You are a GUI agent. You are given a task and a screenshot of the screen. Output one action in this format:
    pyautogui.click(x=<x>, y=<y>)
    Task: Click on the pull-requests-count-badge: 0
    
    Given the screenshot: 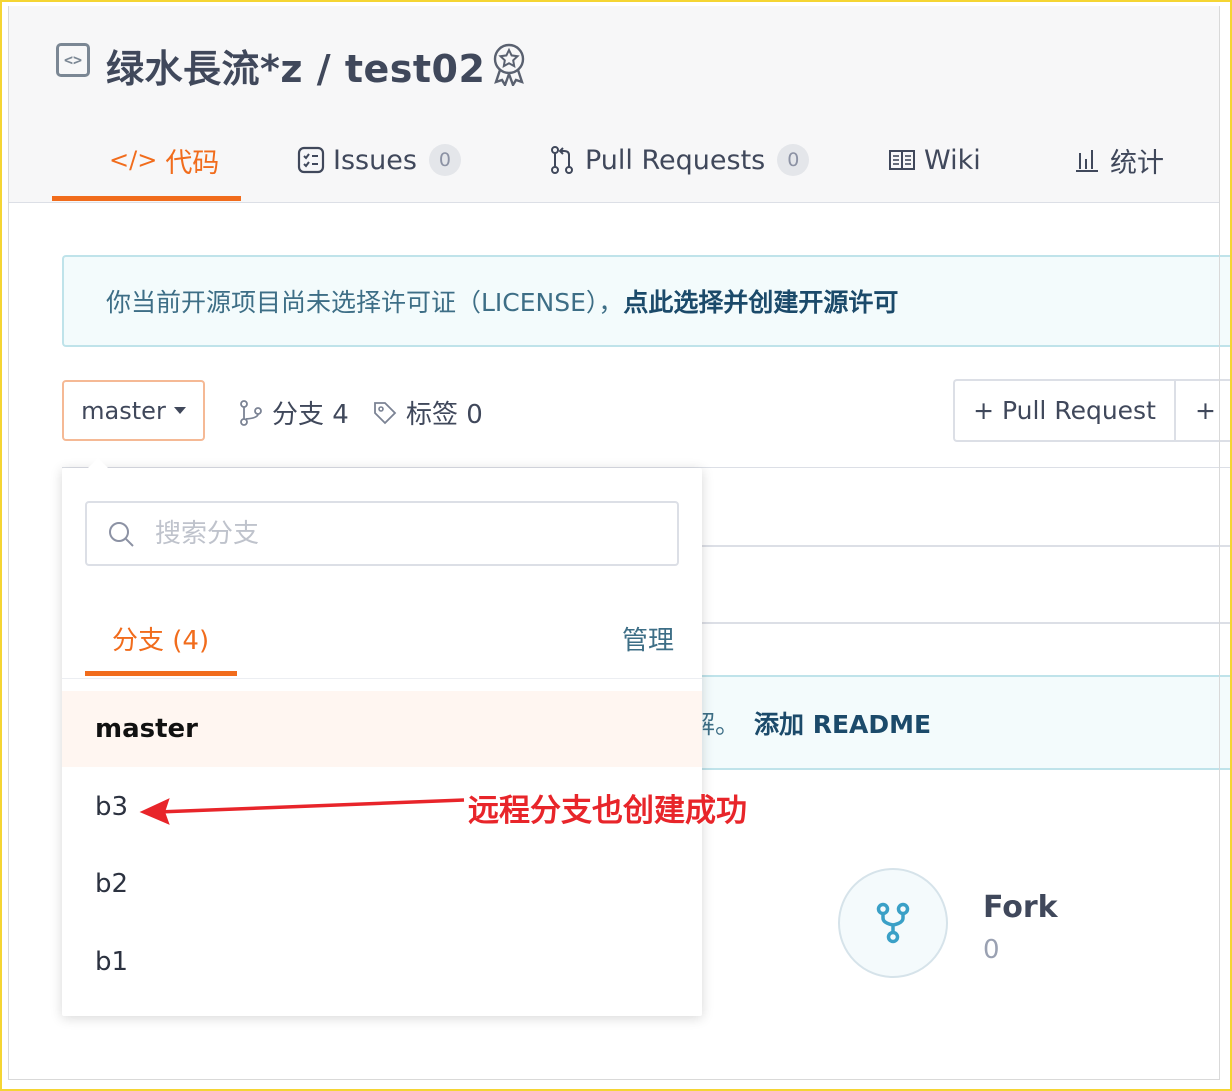 What is the action you would take?
    pyautogui.click(x=793, y=160)
    